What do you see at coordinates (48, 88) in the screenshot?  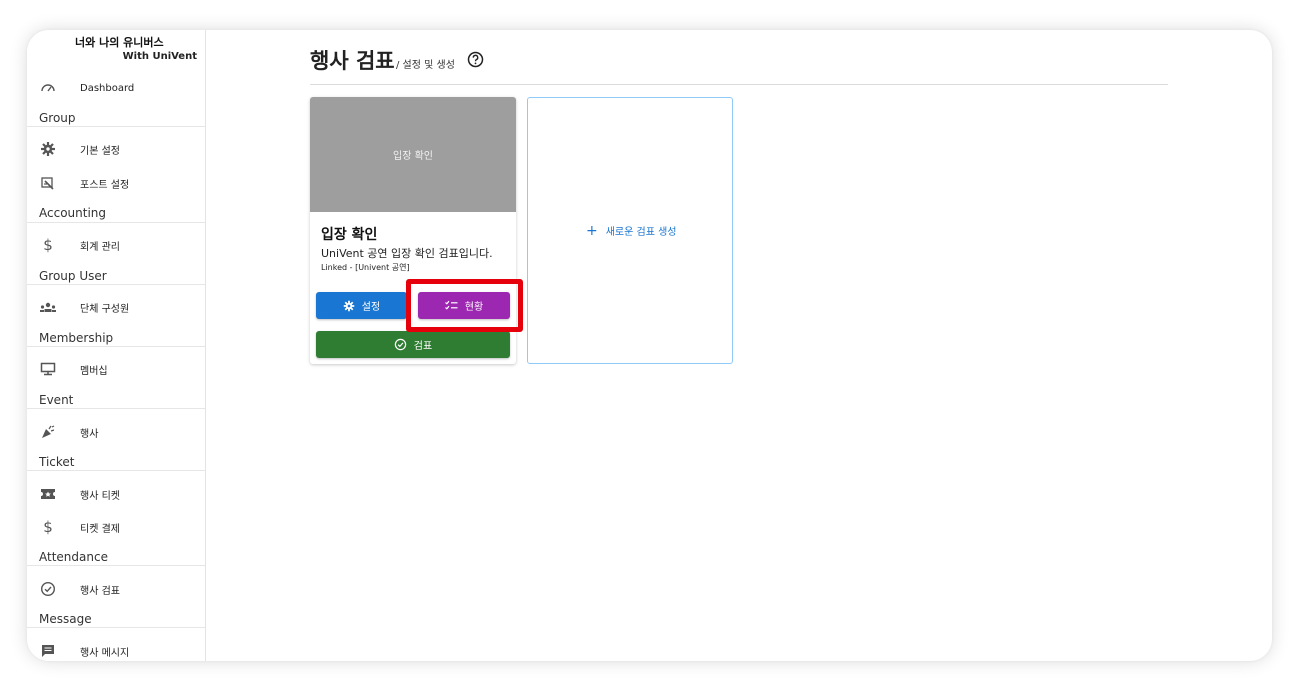 I see `speedometer-icon` at bounding box center [48, 88].